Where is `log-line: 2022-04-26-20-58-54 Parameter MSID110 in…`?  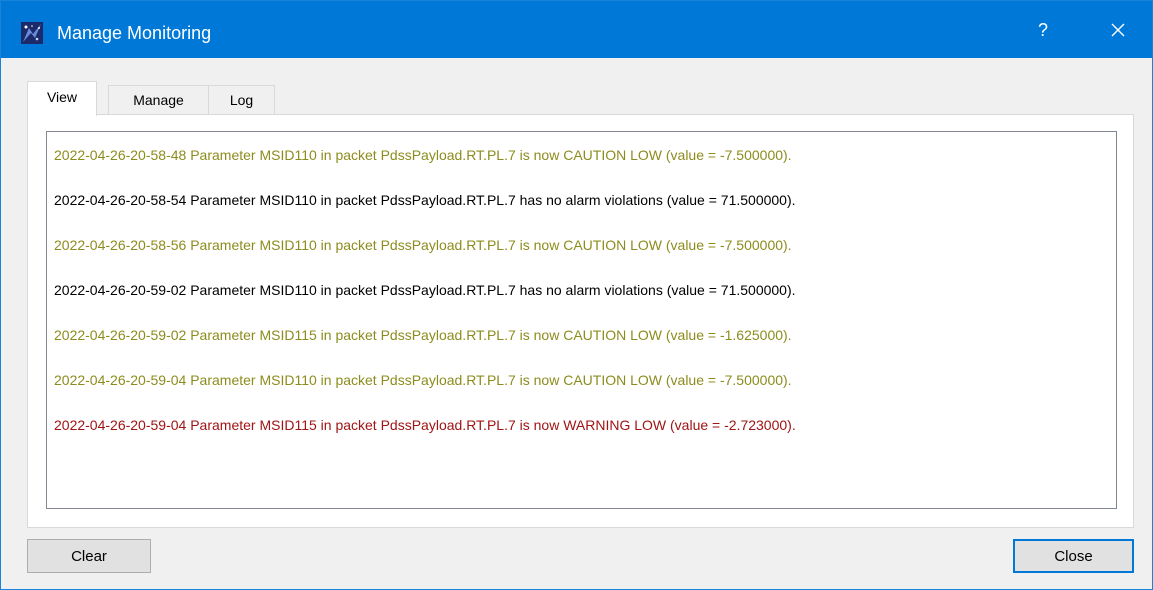 log-line: 2022-04-26-20-58-54 Parameter MSID110 in… is located at coordinates (425, 200).